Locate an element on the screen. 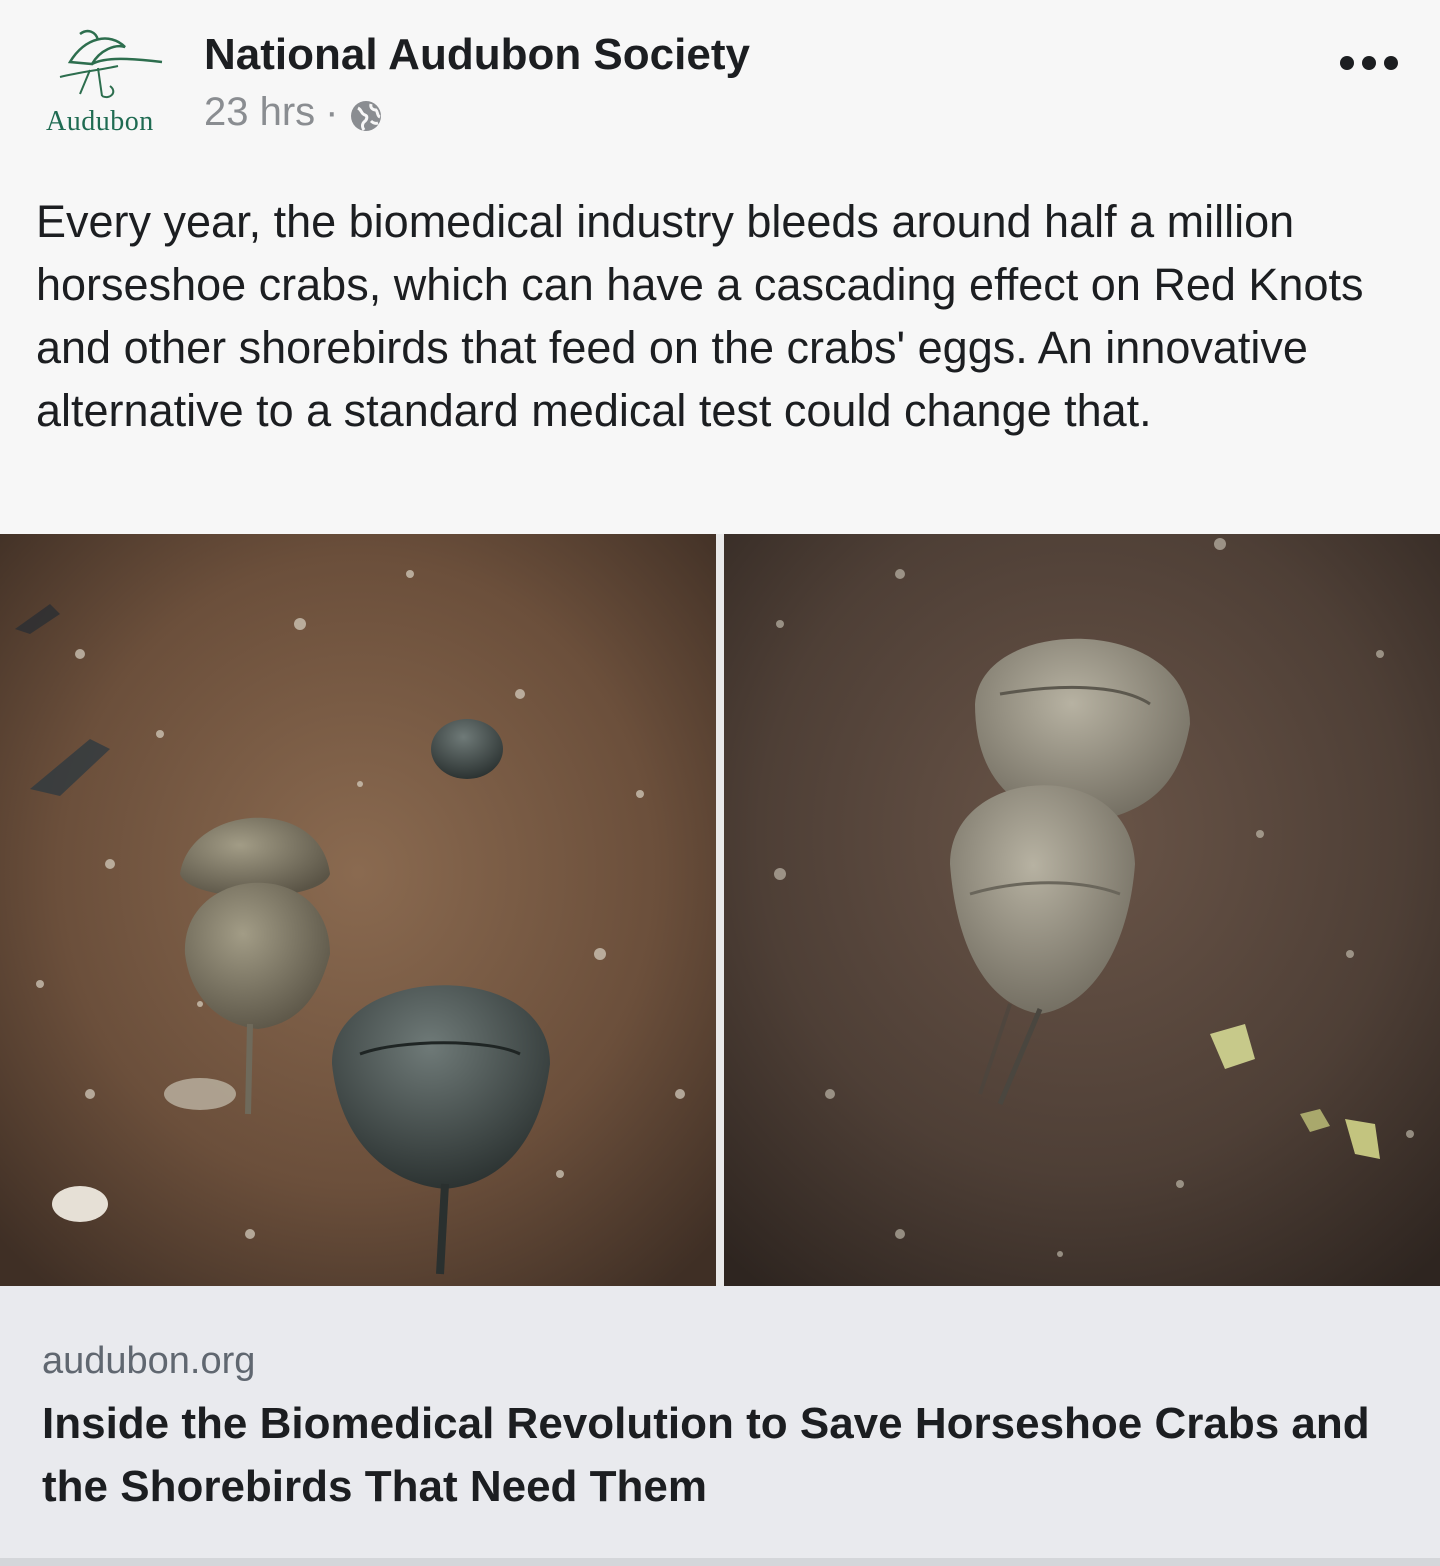  page-avatar: Audubon is located at coordinates (105, 81).